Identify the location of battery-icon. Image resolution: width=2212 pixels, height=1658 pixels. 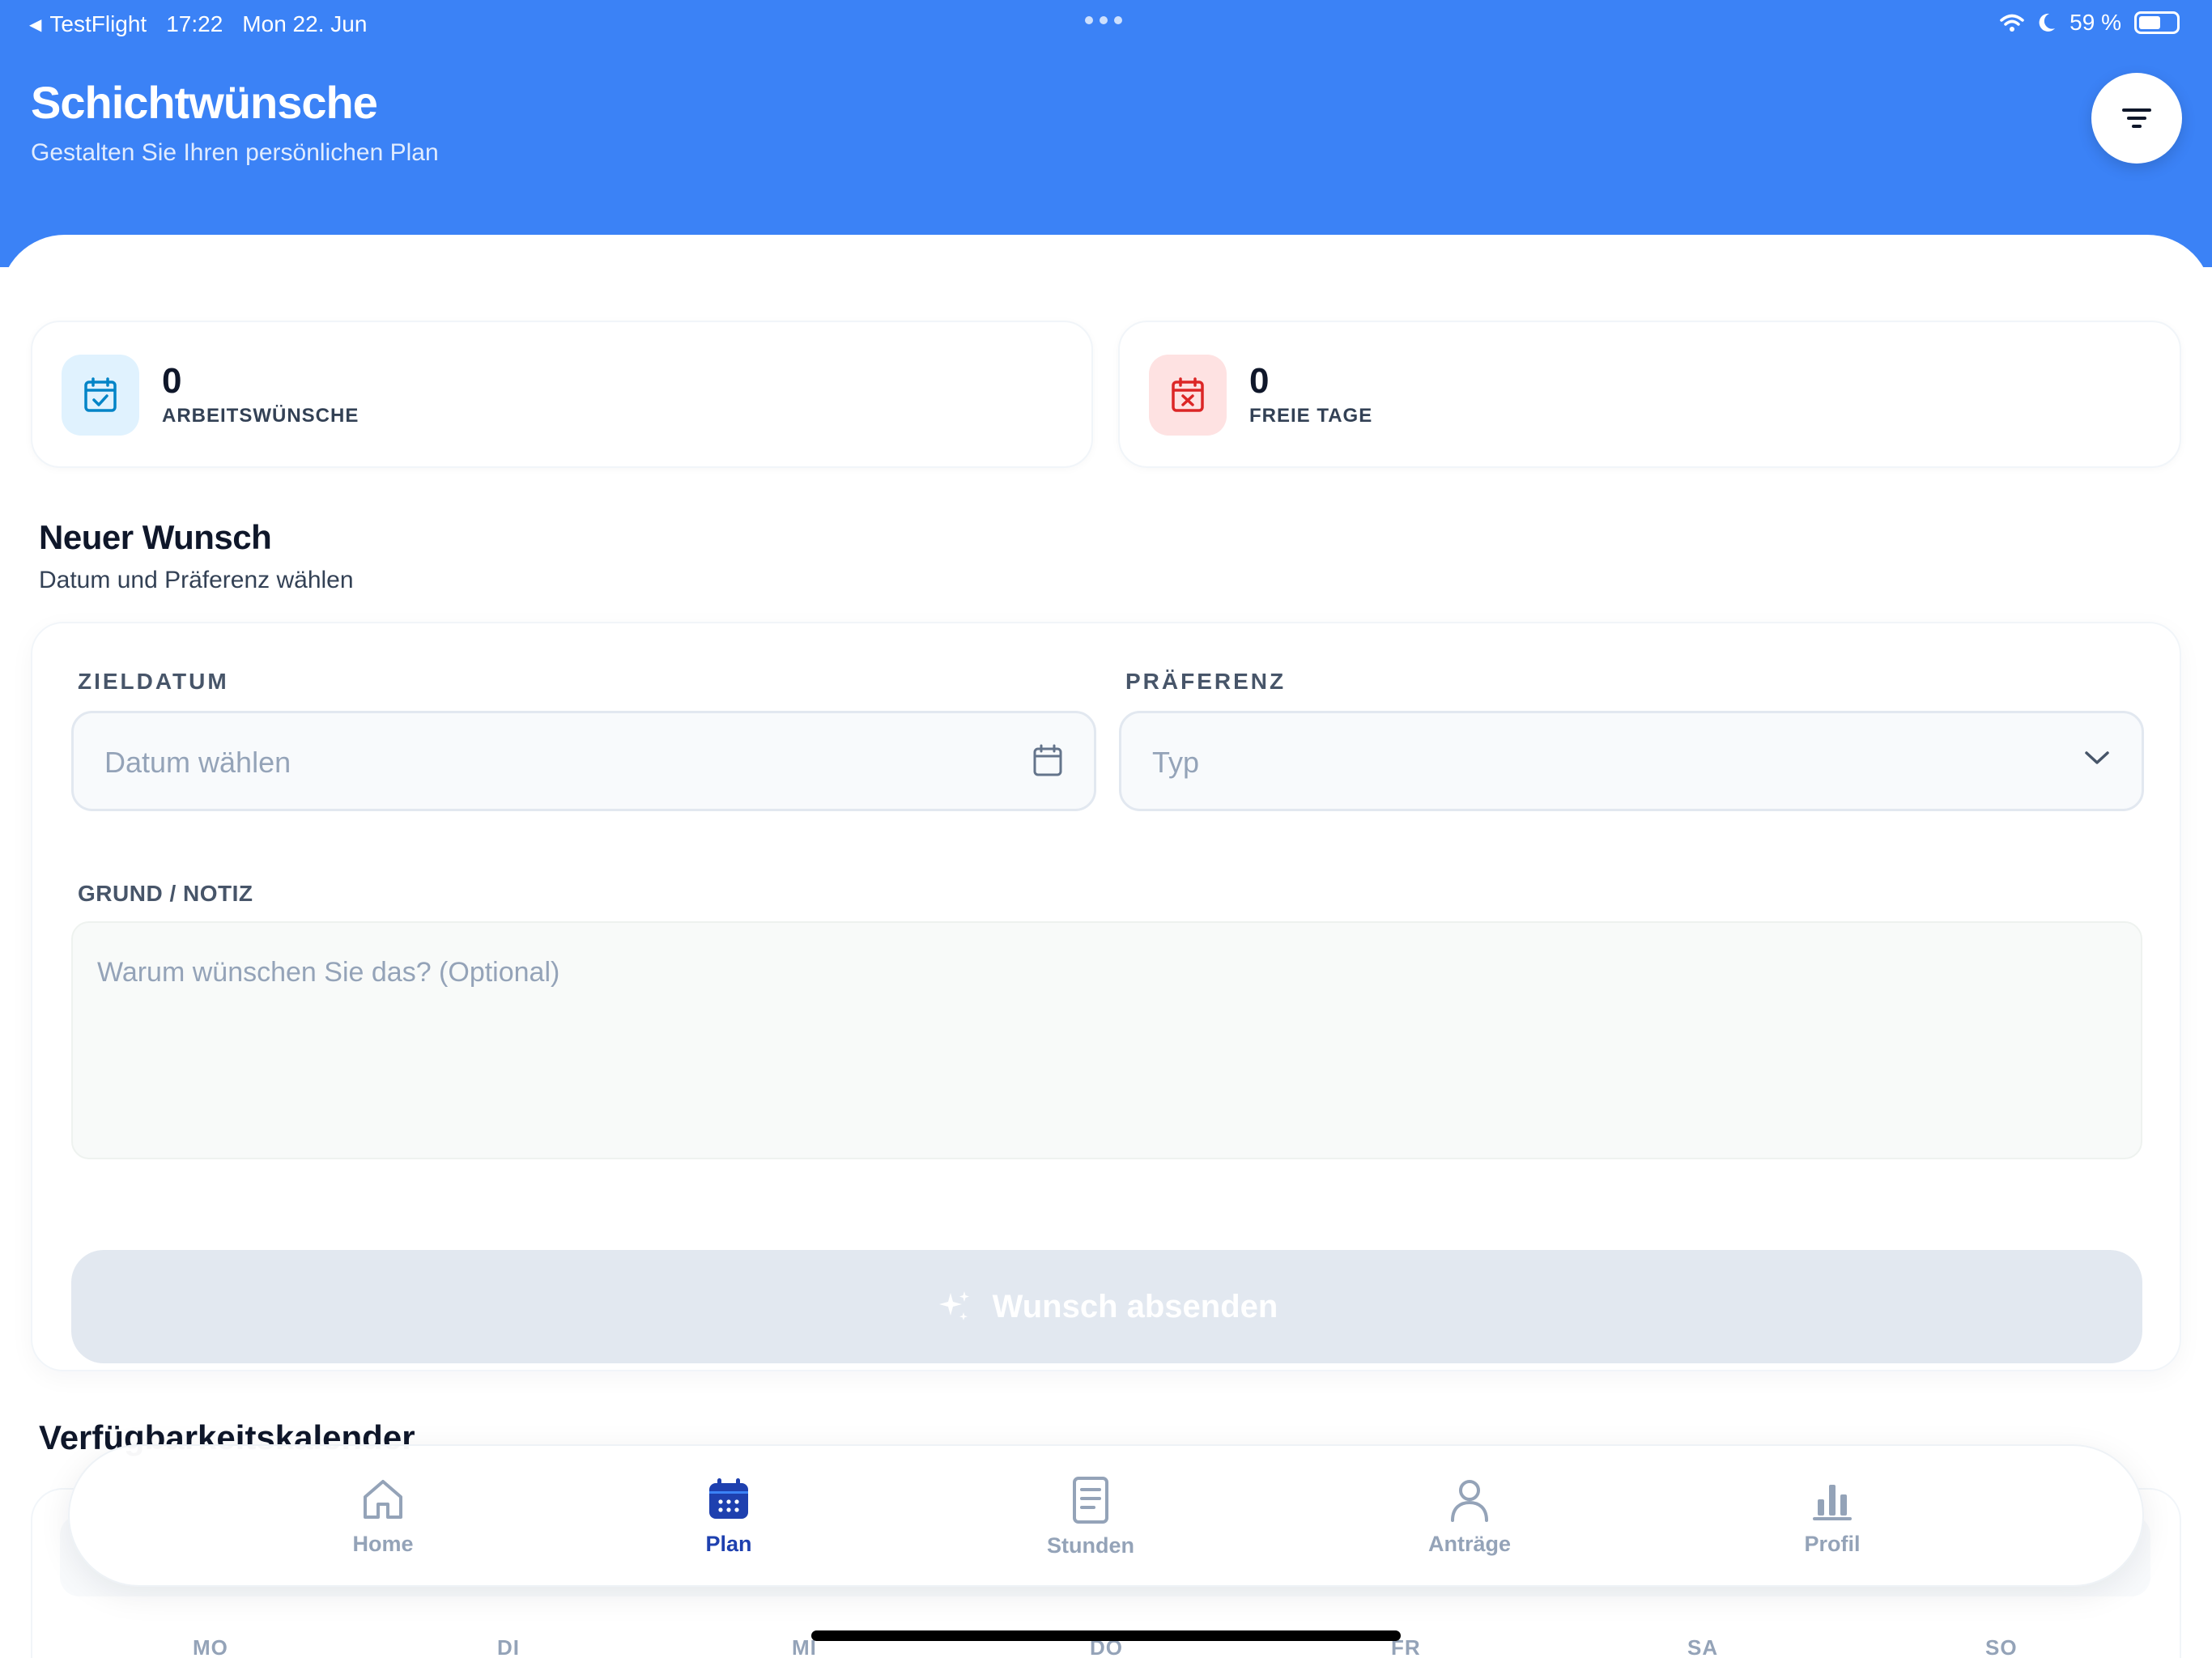
(2157, 22).